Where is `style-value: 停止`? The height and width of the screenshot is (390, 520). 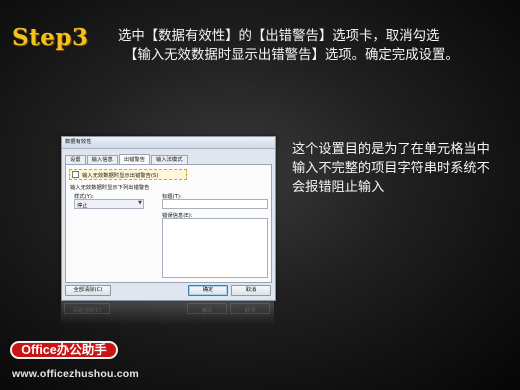 style-value: 停止 is located at coordinates (82, 206).